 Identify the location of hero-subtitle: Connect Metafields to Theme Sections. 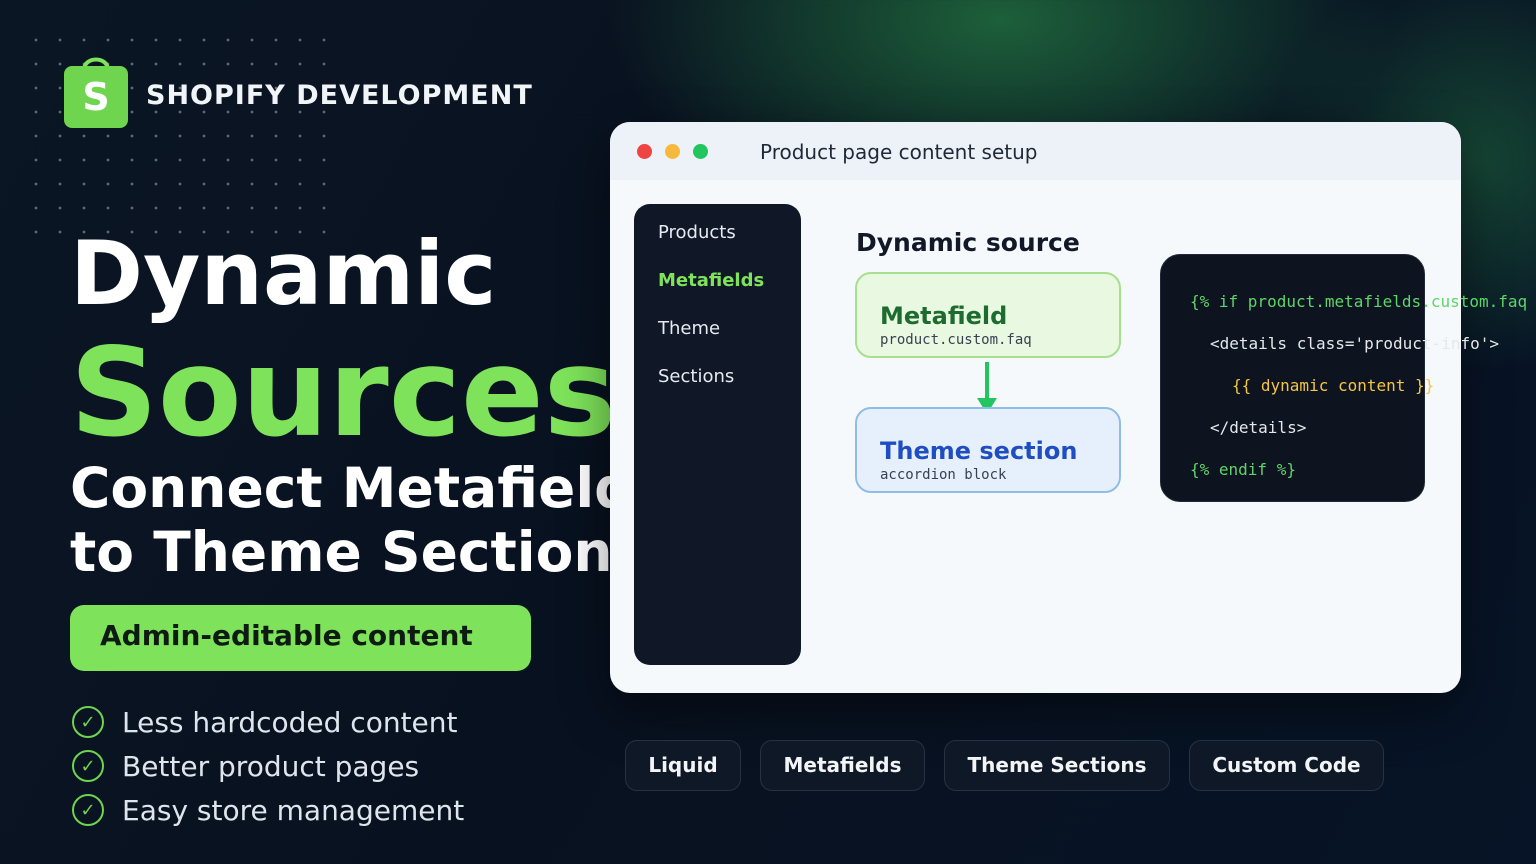
(342, 520).